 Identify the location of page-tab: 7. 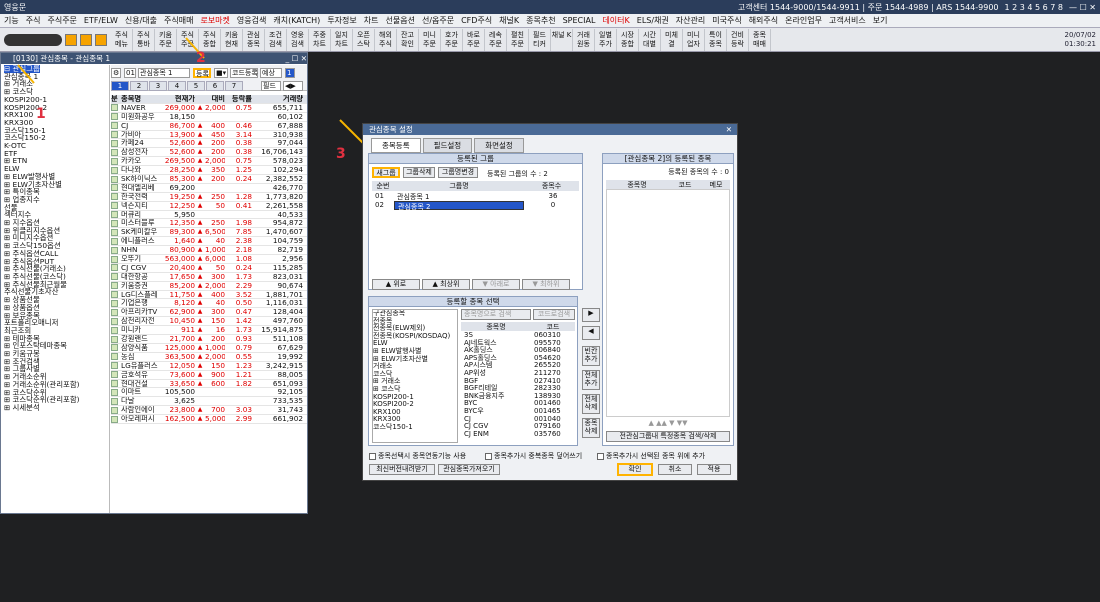
(234, 86).